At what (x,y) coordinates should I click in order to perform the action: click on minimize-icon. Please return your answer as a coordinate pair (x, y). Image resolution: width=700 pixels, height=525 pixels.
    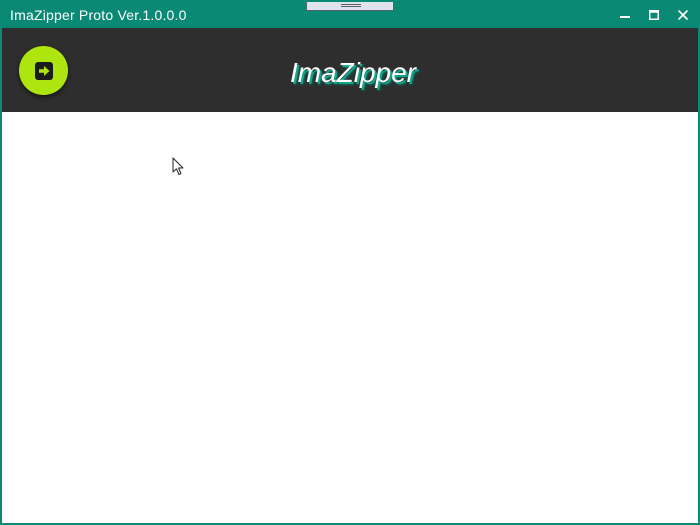
    Looking at the image, I should click on (625, 17).